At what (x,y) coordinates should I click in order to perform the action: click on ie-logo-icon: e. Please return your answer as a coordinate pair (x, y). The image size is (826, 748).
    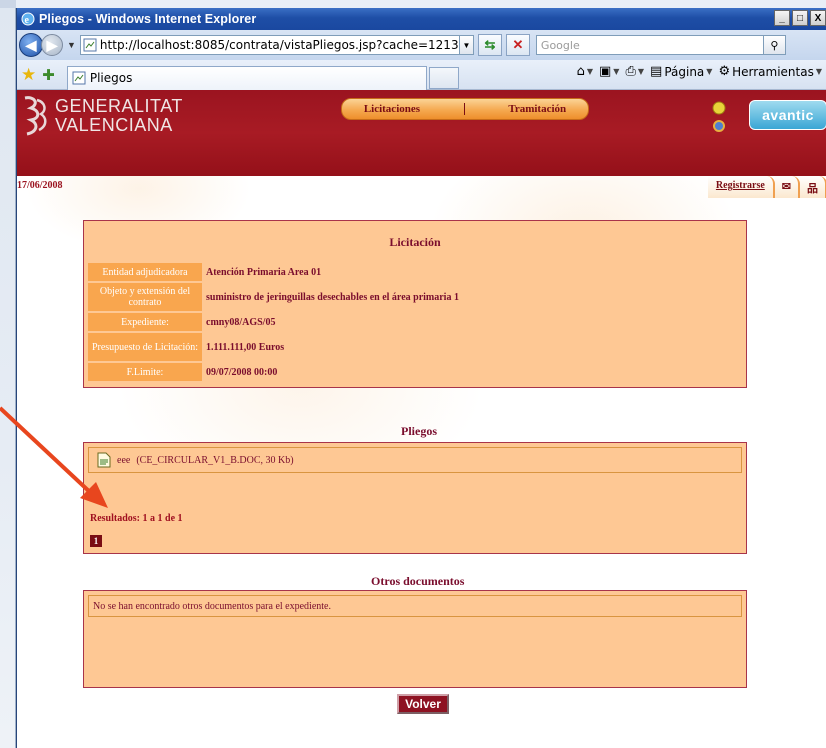
    Looking at the image, I should click on (28, 19).